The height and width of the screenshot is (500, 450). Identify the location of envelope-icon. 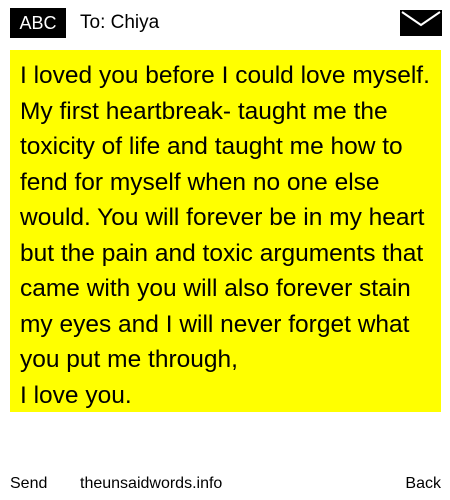
(421, 23).